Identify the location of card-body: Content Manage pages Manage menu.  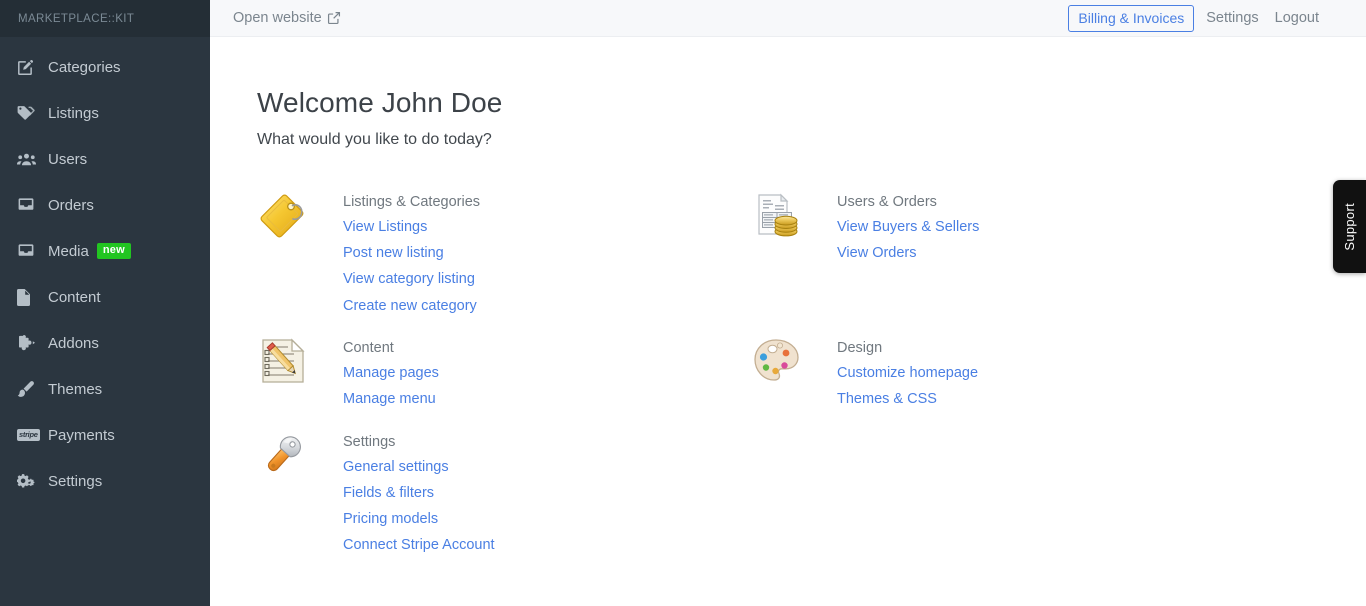
(391, 373).